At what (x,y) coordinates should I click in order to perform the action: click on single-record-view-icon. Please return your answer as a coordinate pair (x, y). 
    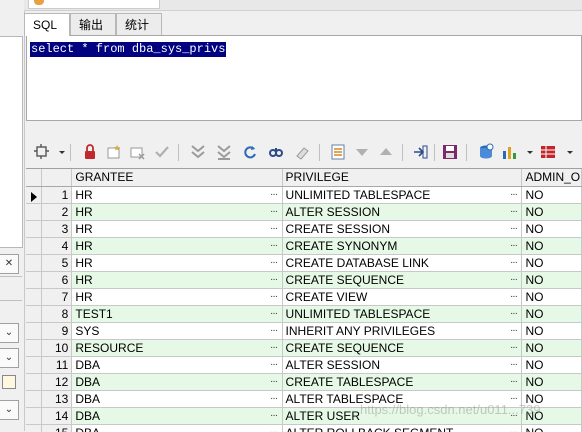
    Looking at the image, I should click on (338, 152).